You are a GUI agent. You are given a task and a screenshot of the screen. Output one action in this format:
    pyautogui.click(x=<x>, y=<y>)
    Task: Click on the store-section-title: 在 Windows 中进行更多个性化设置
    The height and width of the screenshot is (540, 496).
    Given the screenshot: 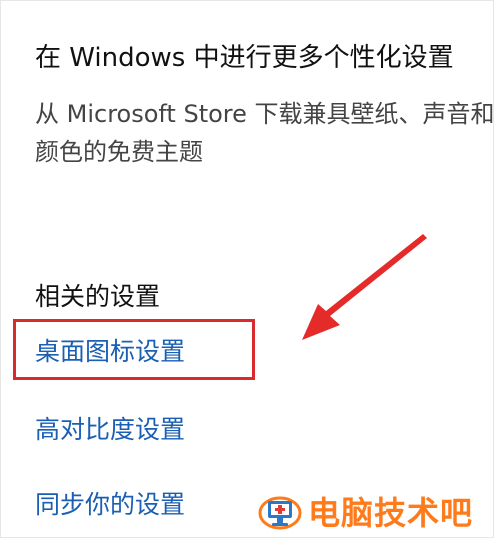 What is the action you would take?
    pyautogui.click(x=244, y=58)
    